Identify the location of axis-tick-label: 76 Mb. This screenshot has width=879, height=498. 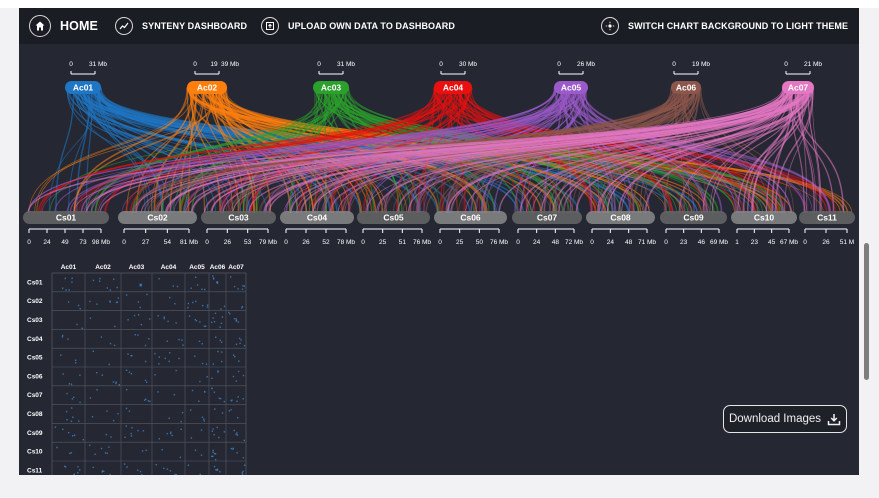
(499, 242).